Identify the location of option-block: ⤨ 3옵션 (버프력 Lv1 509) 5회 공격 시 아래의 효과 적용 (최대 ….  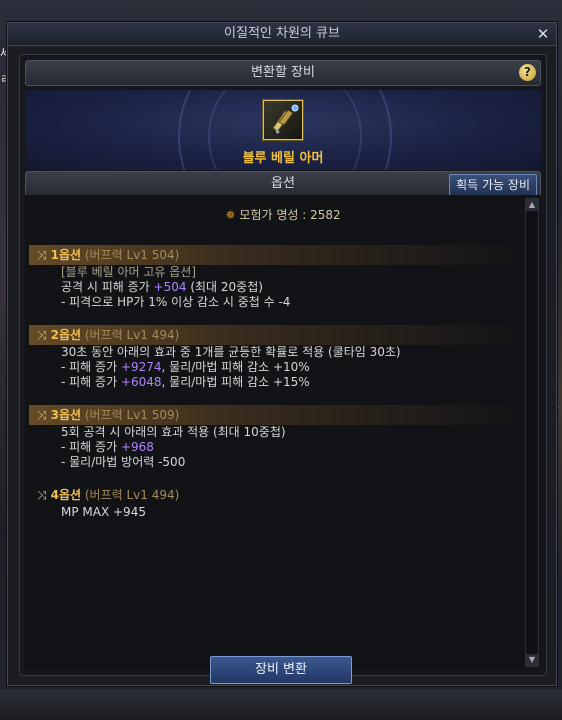
(274, 437).